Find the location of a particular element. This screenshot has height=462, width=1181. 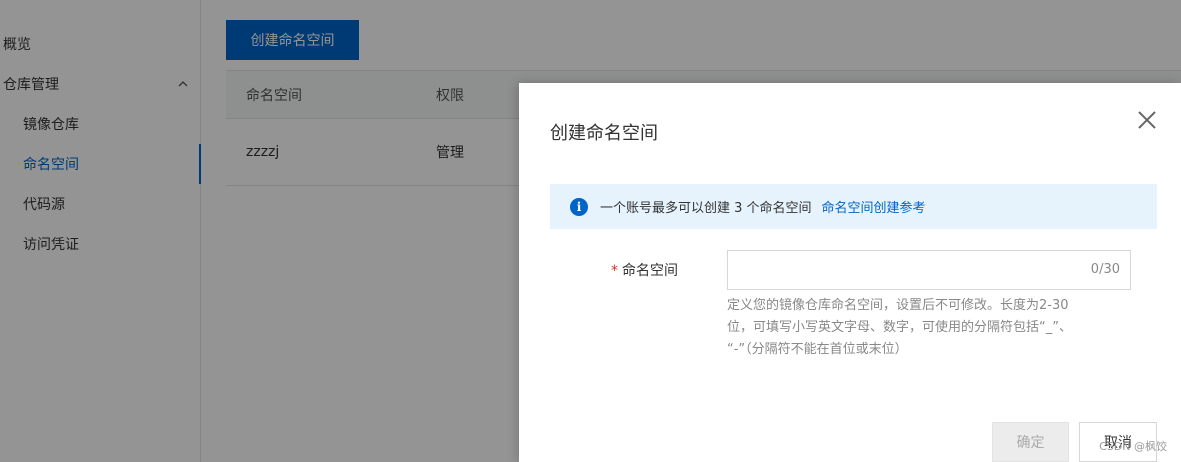

close-icon is located at coordinates (1147, 120).